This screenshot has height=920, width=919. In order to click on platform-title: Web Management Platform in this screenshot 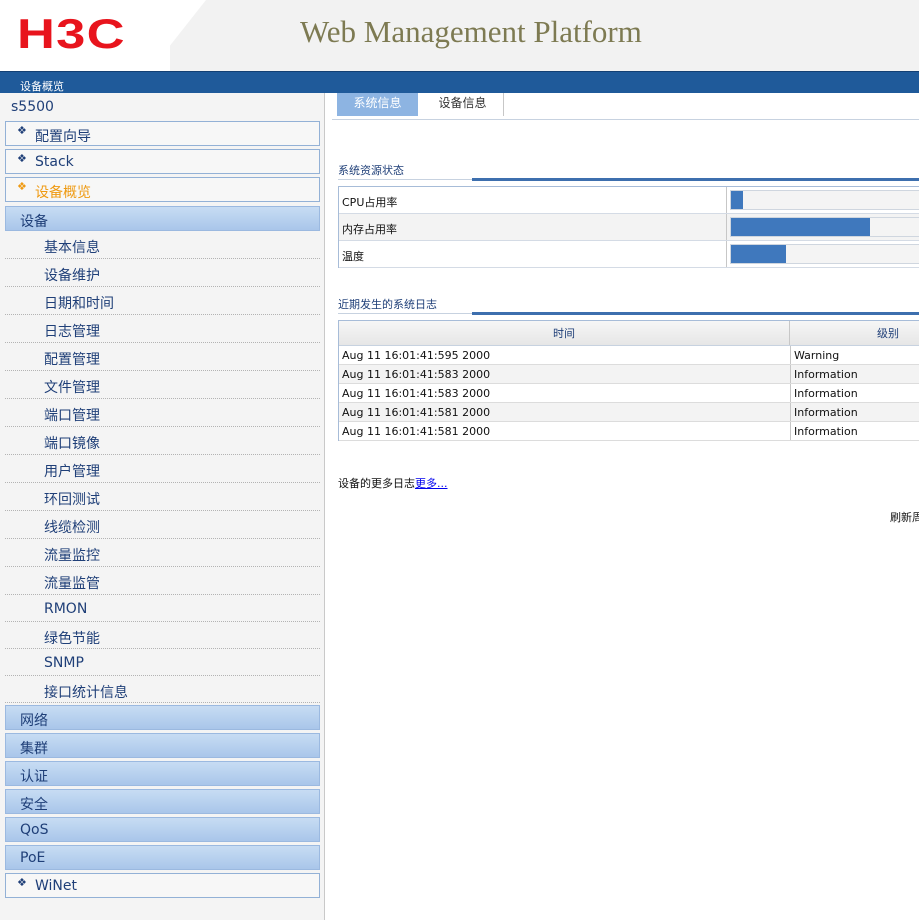, I will do `click(471, 31)`.